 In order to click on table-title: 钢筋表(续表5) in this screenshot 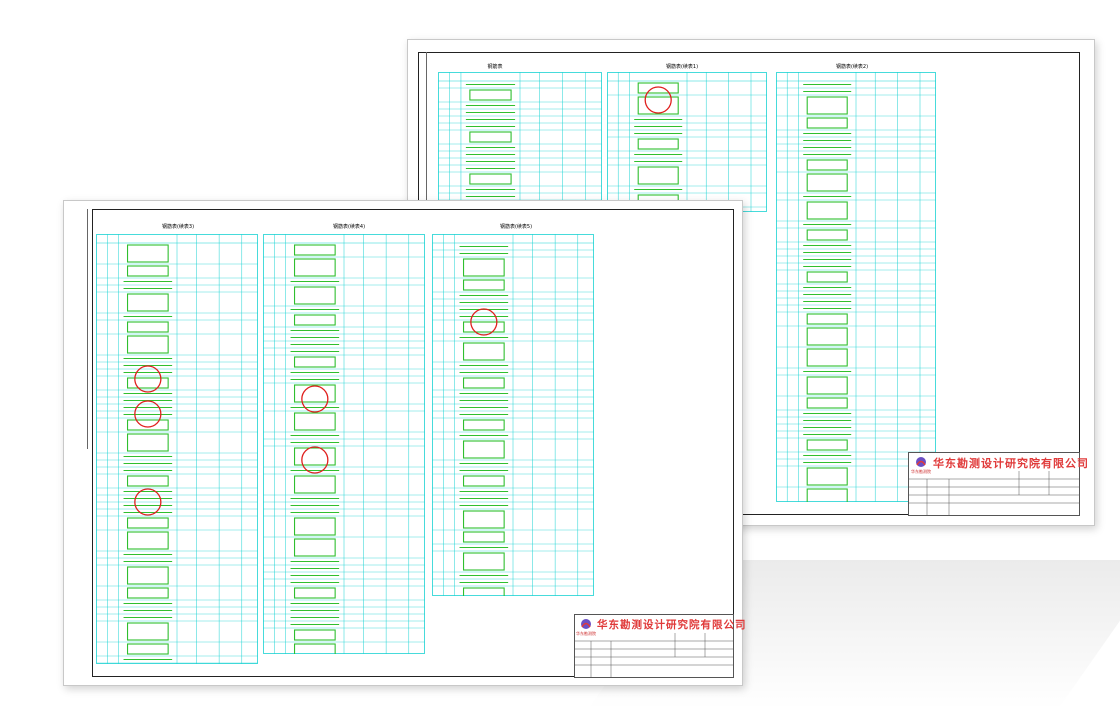, I will do `click(516, 227)`.